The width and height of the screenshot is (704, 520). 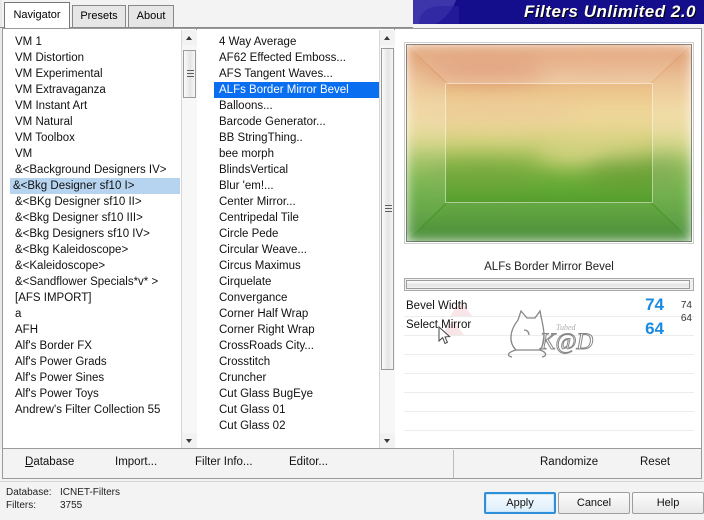 What do you see at coordinates (668, 503) in the screenshot?
I see `help-button: Help` at bounding box center [668, 503].